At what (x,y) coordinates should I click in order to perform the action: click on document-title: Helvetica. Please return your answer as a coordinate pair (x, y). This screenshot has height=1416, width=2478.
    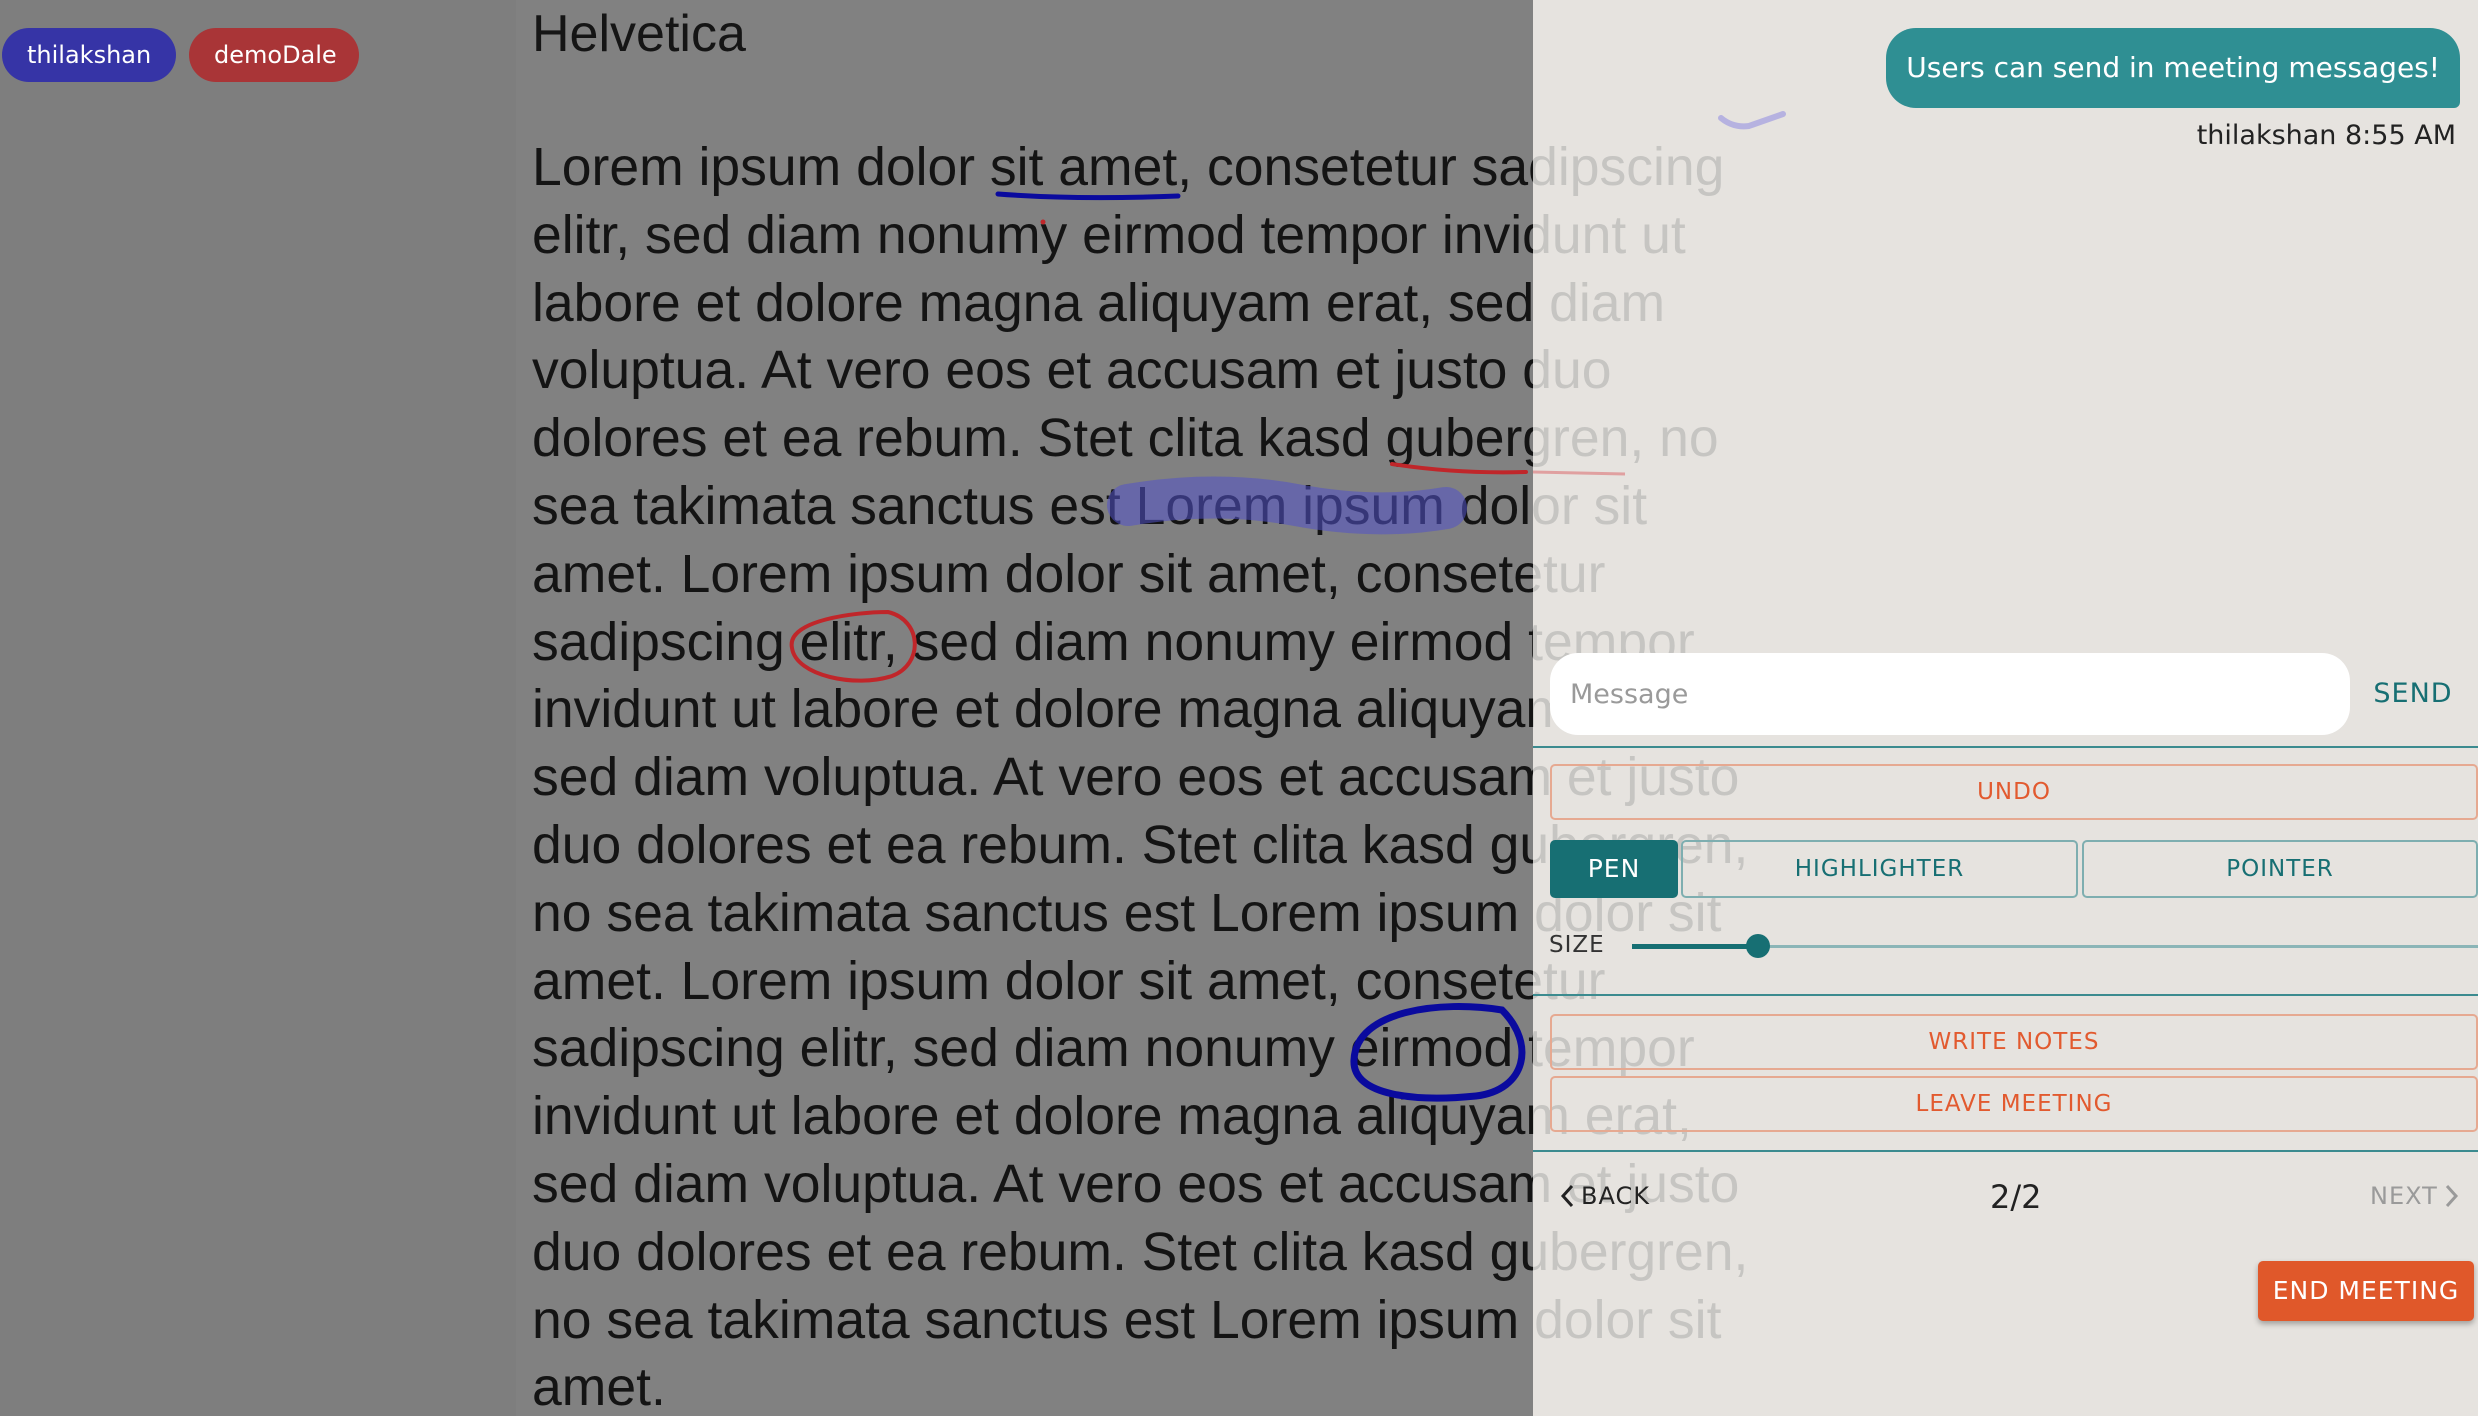
    Looking at the image, I should click on (639, 34).